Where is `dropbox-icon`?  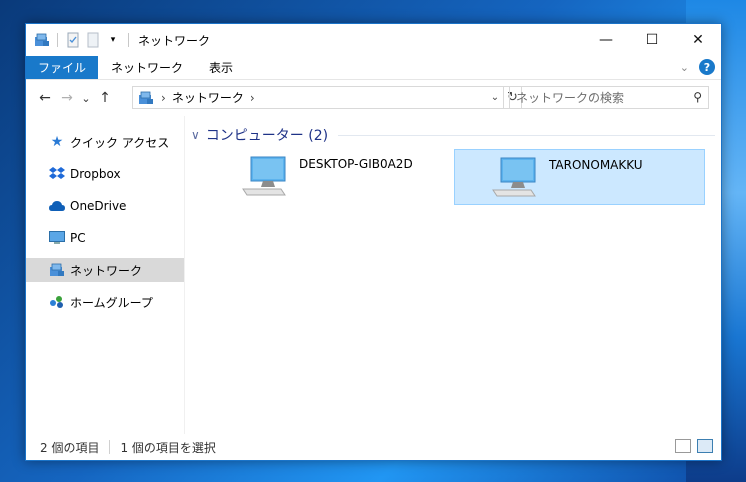 dropbox-icon is located at coordinates (57, 174).